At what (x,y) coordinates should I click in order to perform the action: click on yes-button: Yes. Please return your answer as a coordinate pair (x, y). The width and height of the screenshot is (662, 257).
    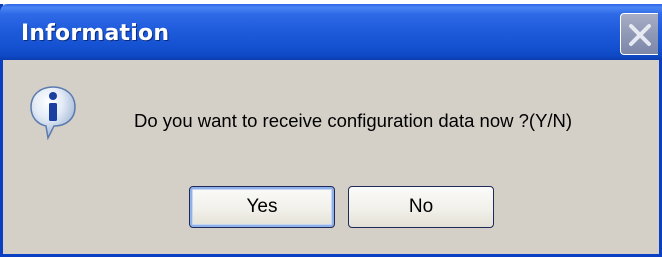
    Looking at the image, I should click on (262, 207).